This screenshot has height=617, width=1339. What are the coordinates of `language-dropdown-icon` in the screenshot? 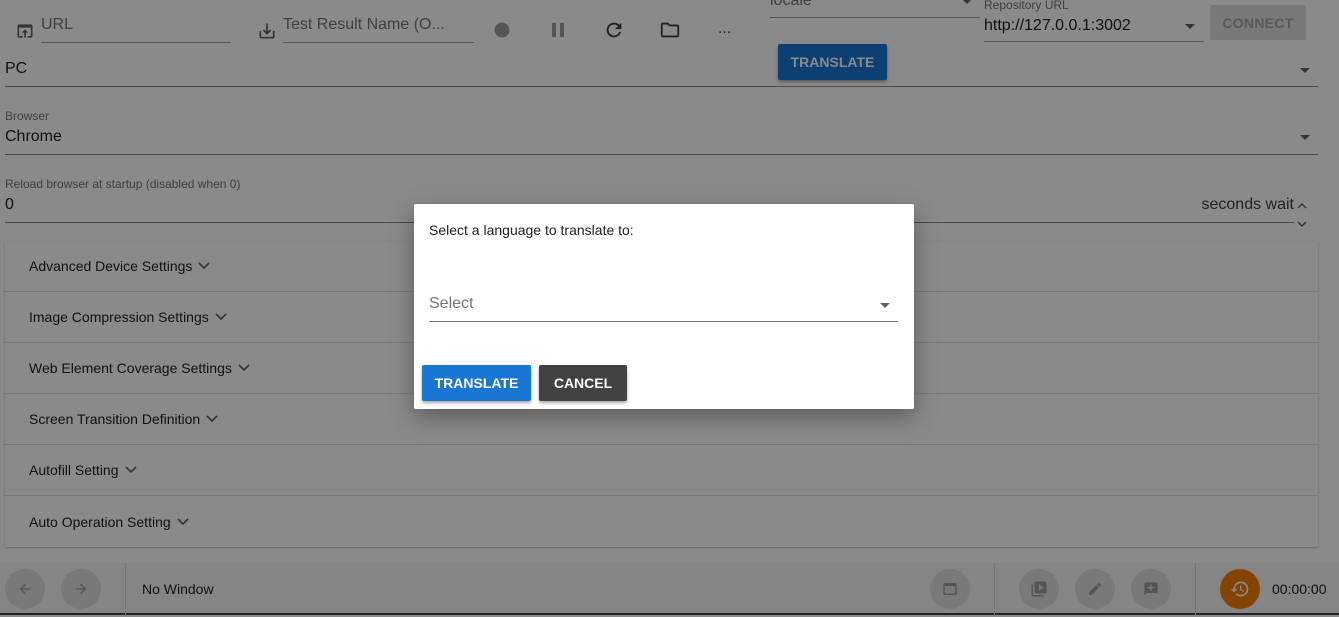 It's located at (885, 305).